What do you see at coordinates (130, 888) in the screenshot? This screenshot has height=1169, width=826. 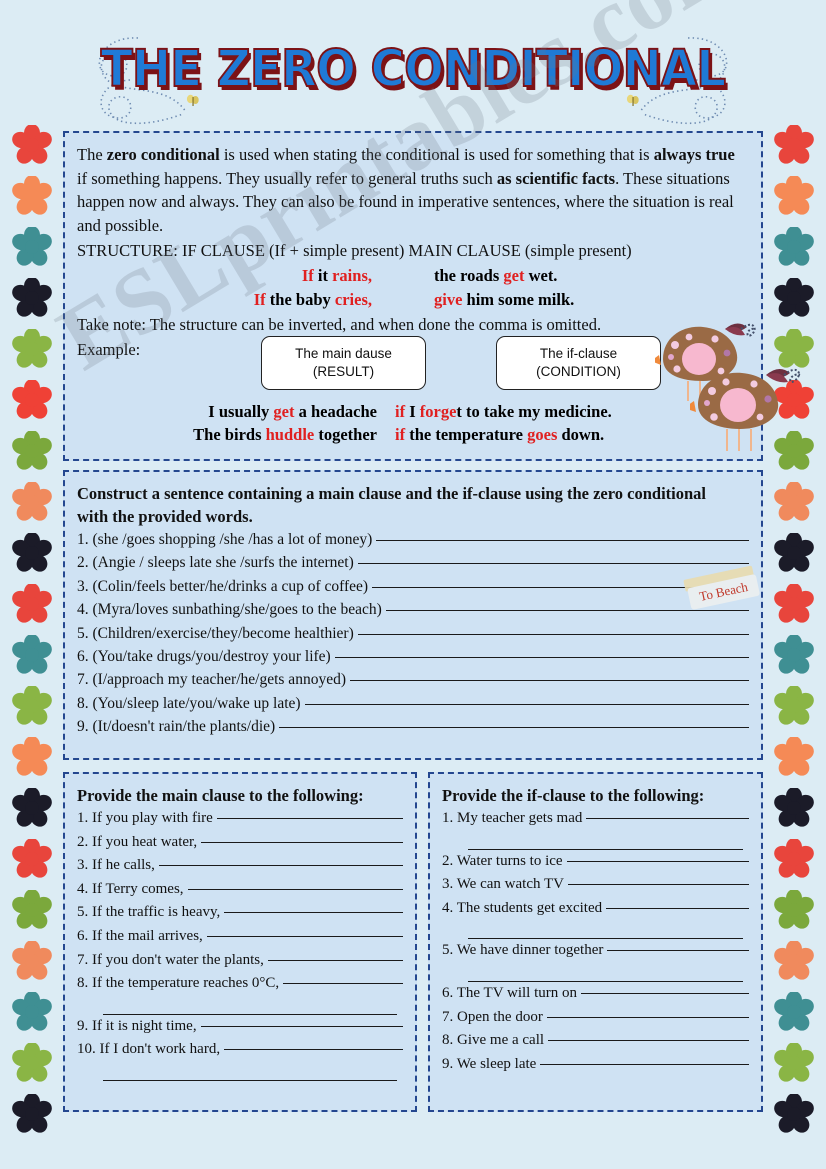 I see `main-clause-item-text: 4. If Terry comes,` at bounding box center [130, 888].